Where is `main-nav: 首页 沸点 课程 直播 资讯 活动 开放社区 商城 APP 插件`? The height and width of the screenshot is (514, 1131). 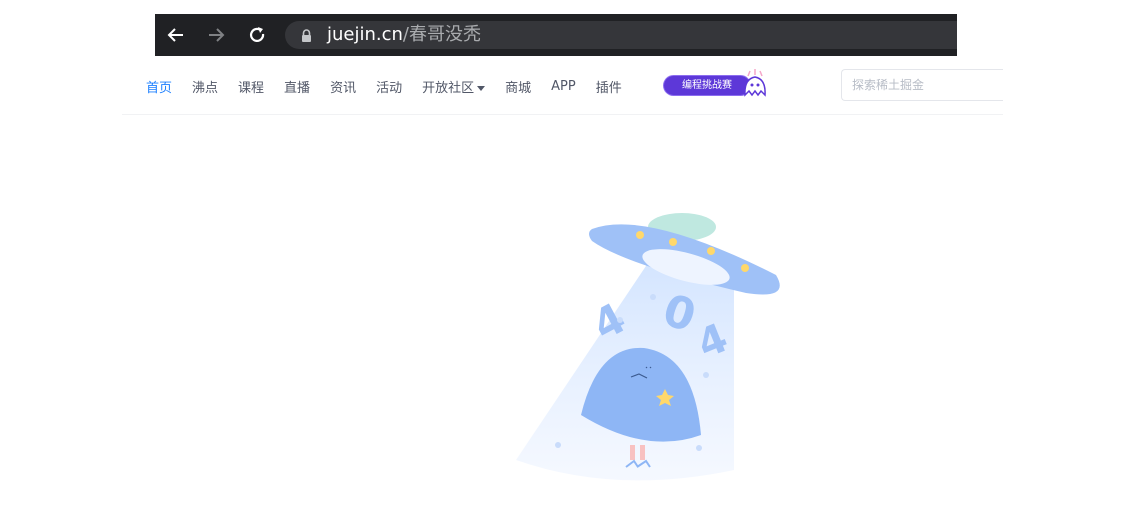 main-nav: 首页 沸点 课程 直播 资讯 活动 开放社区 商城 APP 插件 is located at coordinates (394, 86).